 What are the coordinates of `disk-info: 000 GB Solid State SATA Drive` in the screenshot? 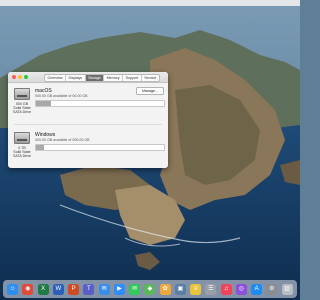 It's located at (22, 108).